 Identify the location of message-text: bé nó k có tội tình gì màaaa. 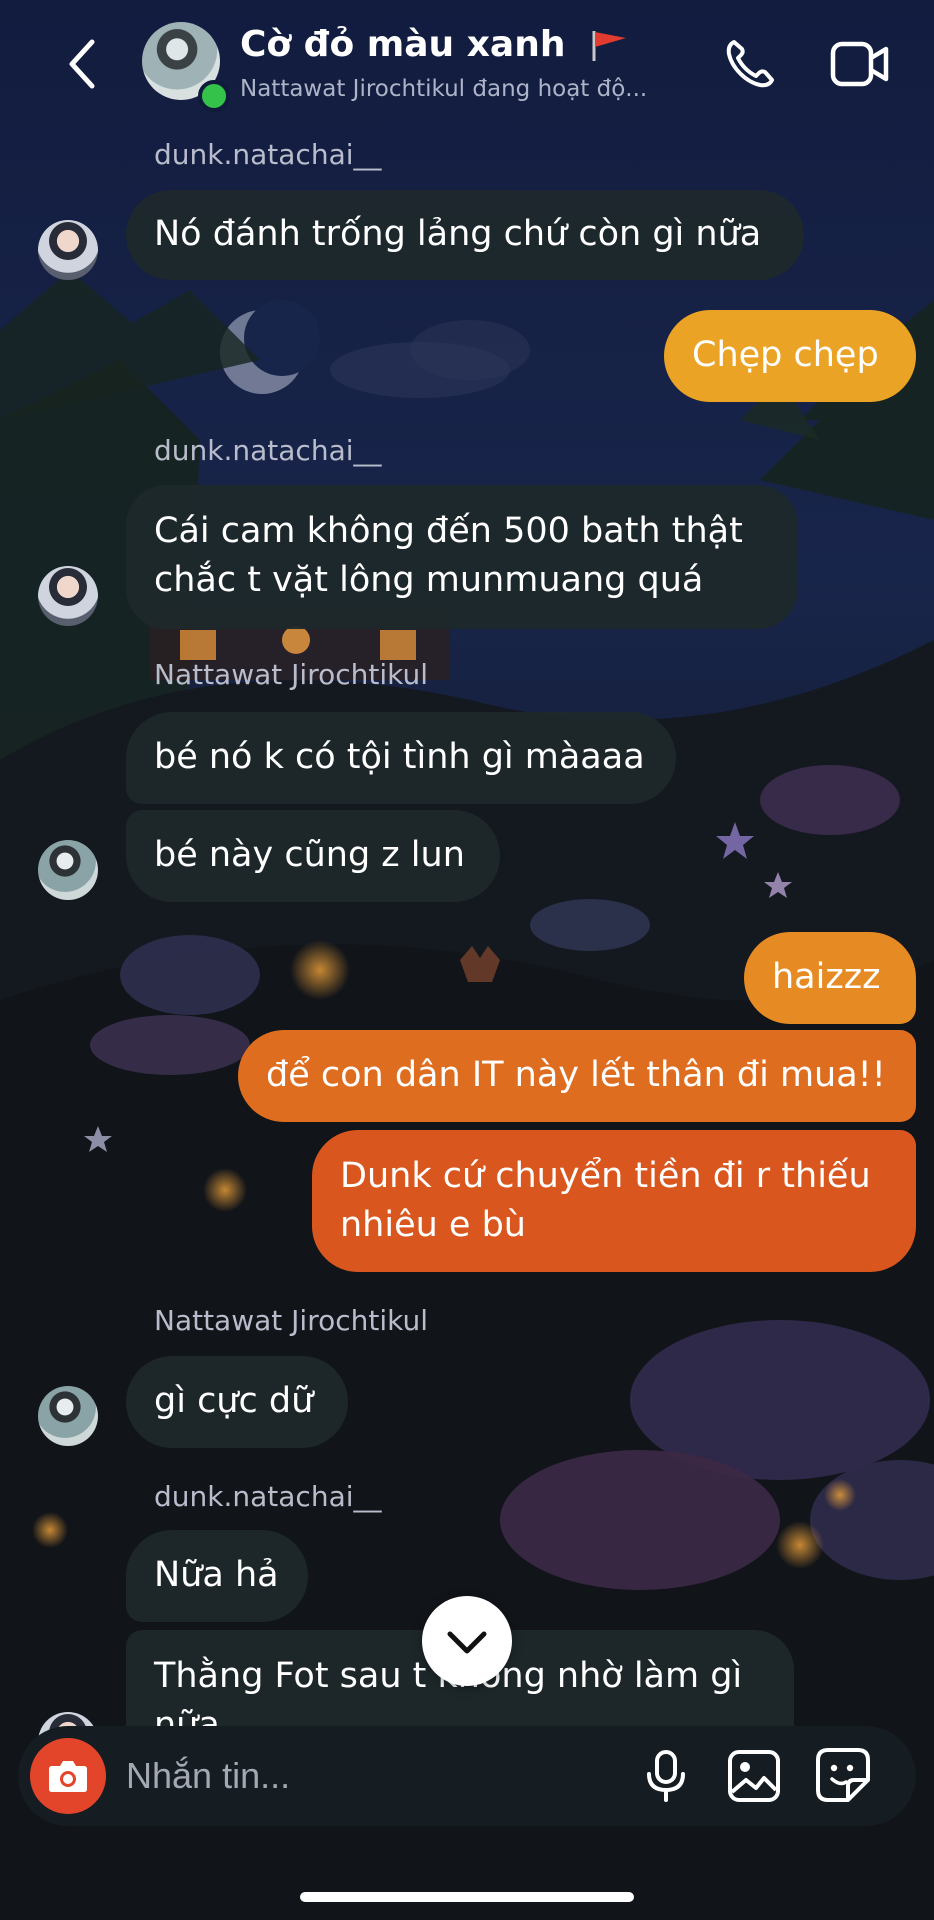
(399, 757).